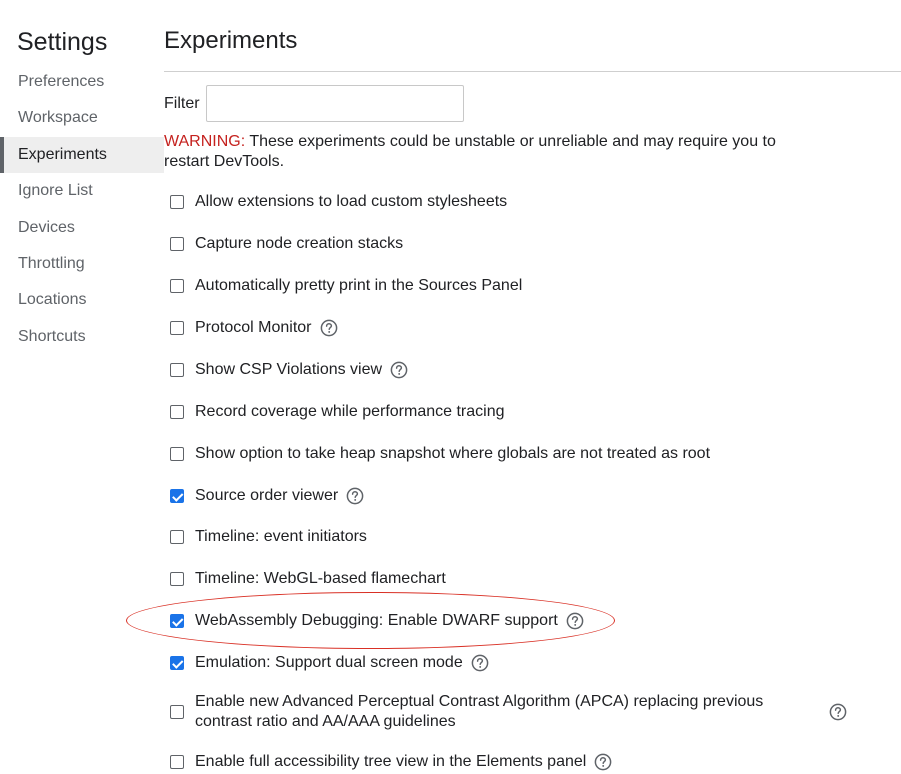 This screenshot has width=901, height=774. What do you see at coordinates (82, 228) in the screenshot?
I see `sidebar-item-devices: Devices` at bounding box center [82, 228].